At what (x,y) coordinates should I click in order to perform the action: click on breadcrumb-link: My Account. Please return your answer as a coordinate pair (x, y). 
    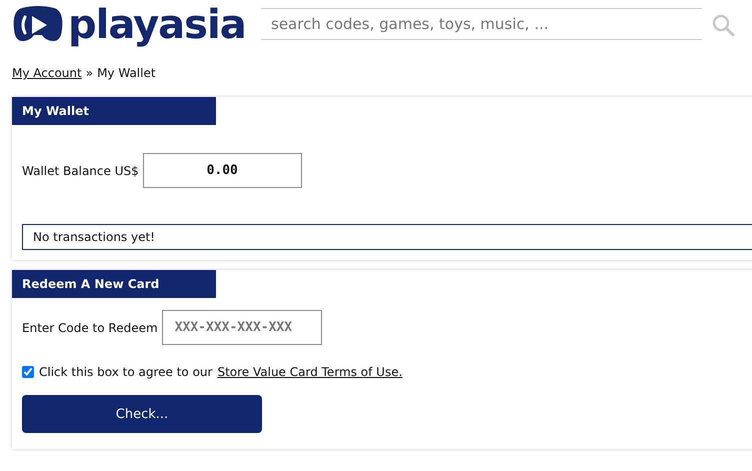
    Looking at the image, I should click on (47, 81).